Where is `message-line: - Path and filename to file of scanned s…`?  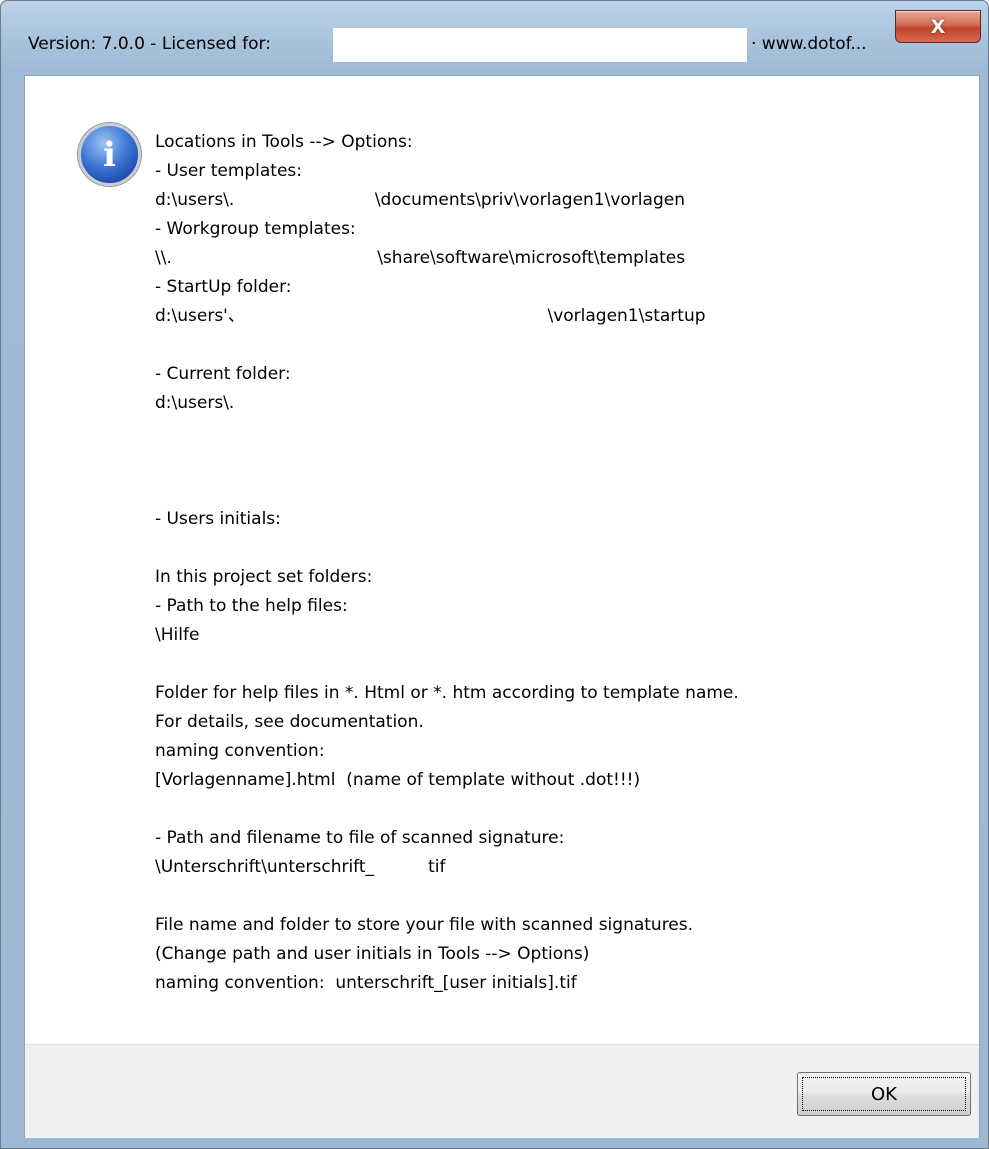
message-line: - Path and filename to file of scanned s… is located at coordinates (360, 838).